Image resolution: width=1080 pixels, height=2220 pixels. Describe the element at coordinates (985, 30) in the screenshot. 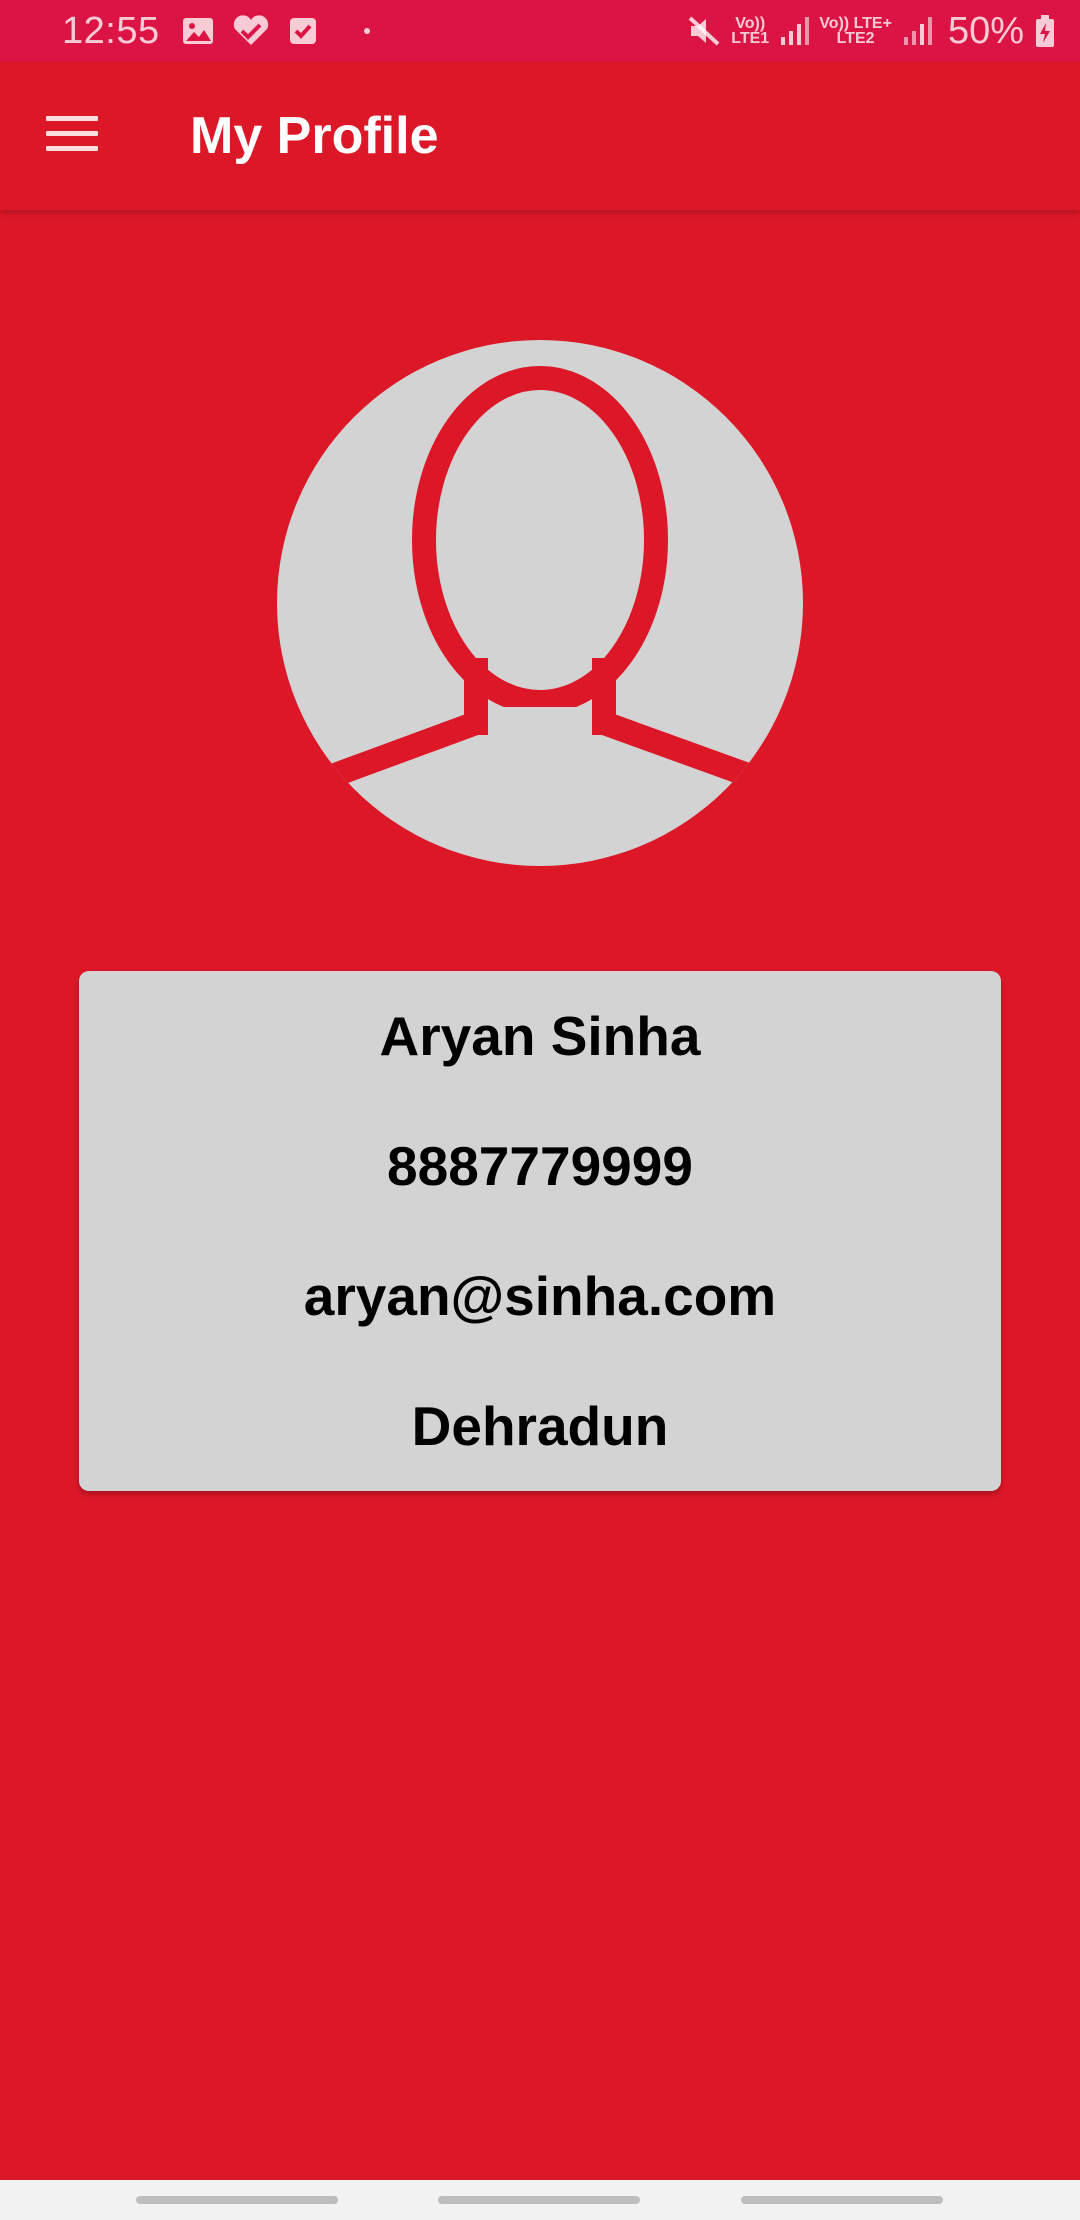

I see `battery-percentage: 50%` at that location.